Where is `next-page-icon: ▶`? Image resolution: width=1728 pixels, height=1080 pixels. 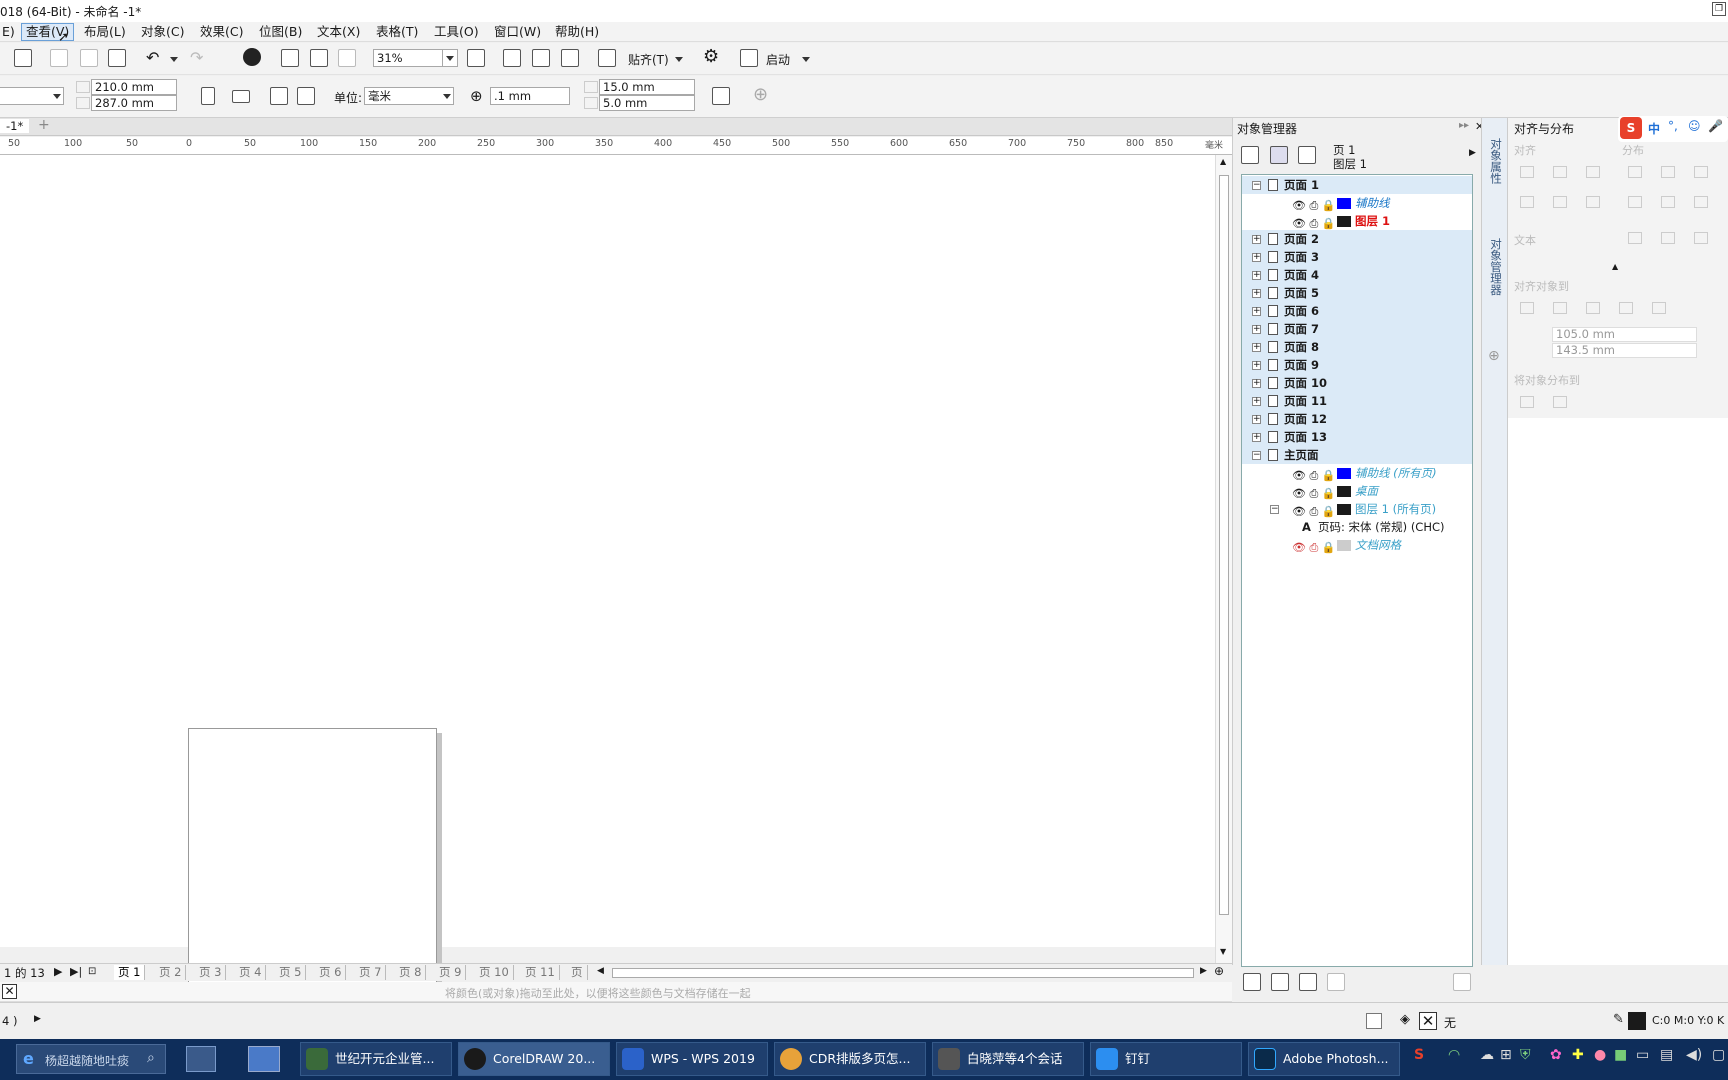 next-page-icon: ▶ is located at coordinates (58, 971).